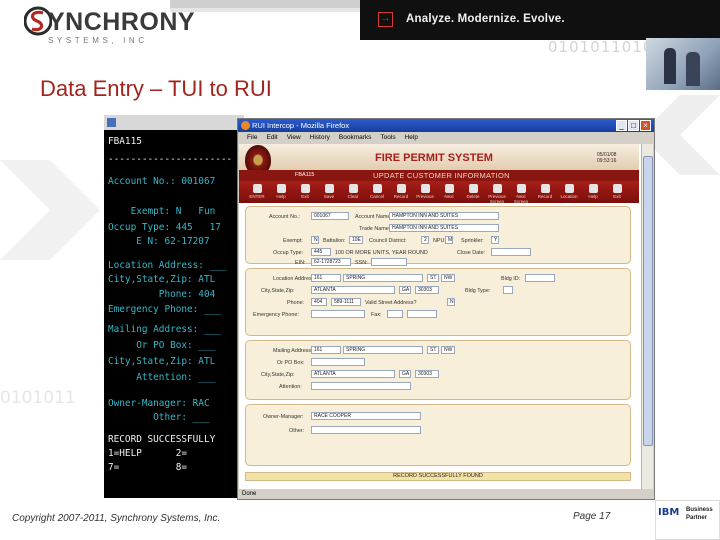 This screenshot has height=540, width=720. I want to click on bldg-type-field, so click(508, 290).